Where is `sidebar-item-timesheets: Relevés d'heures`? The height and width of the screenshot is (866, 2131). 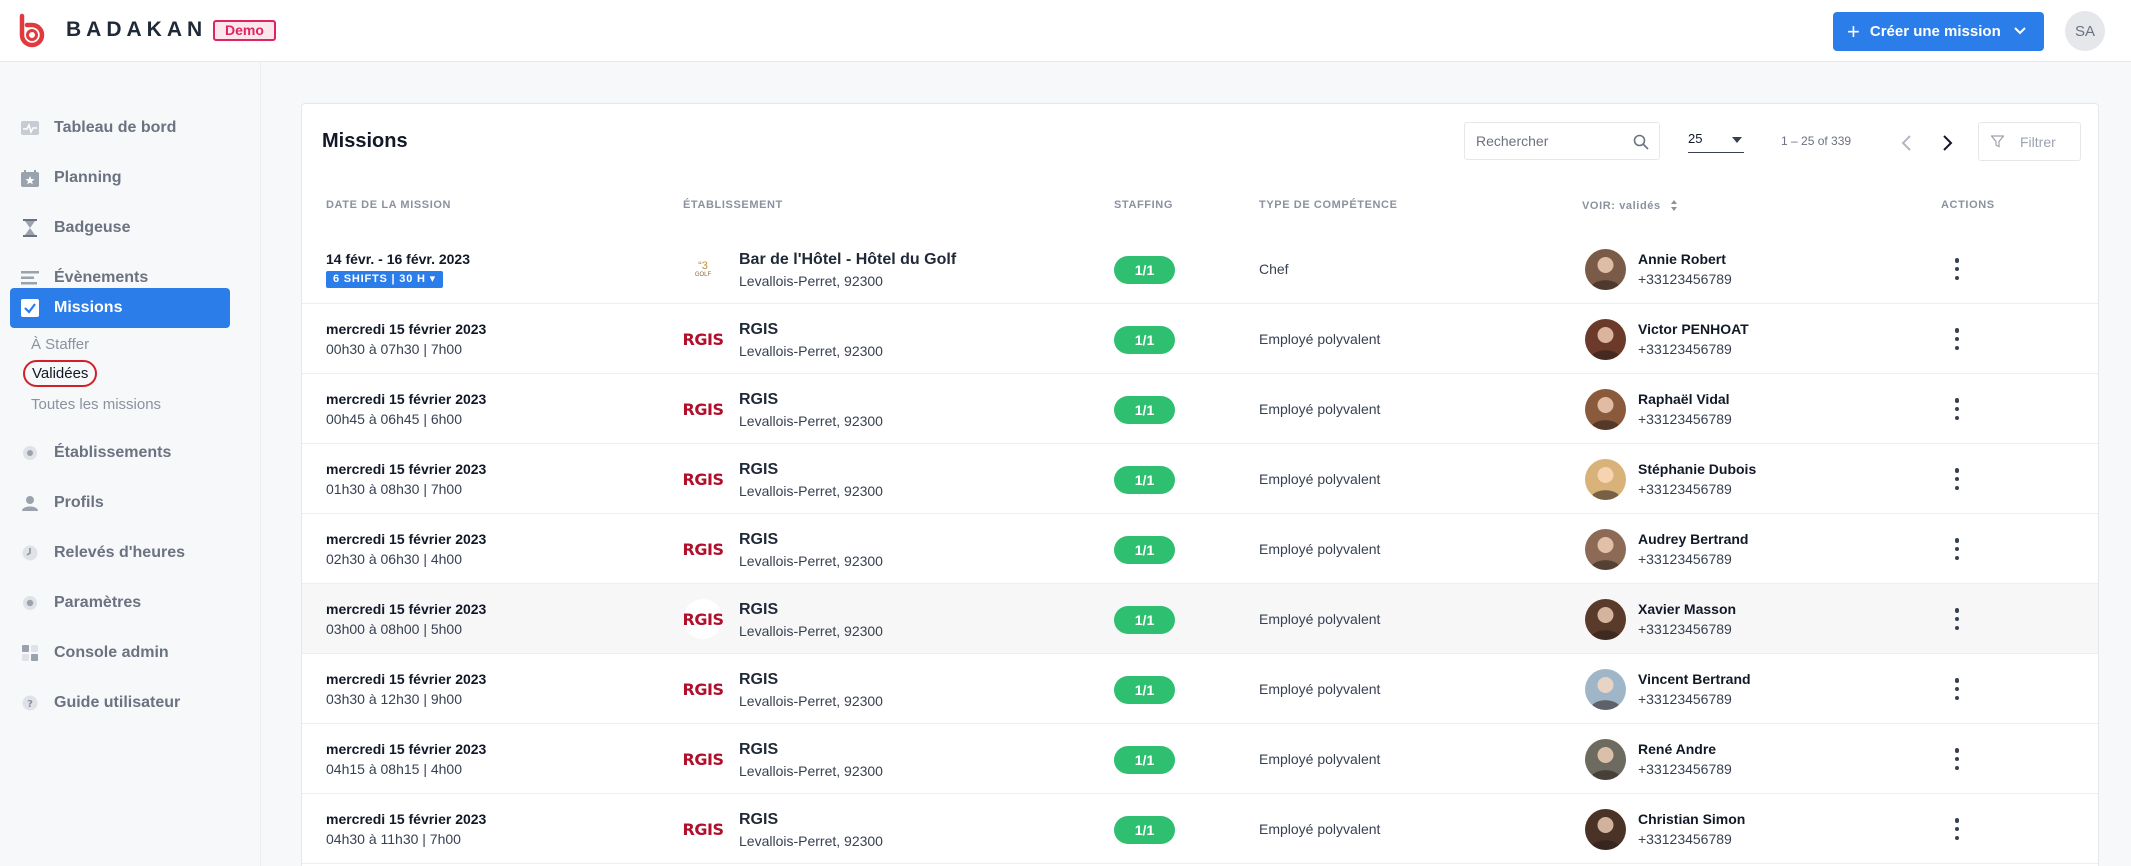
sidebar-item-timesheets: Relevés d'heures is located at coordinates (120, 553).